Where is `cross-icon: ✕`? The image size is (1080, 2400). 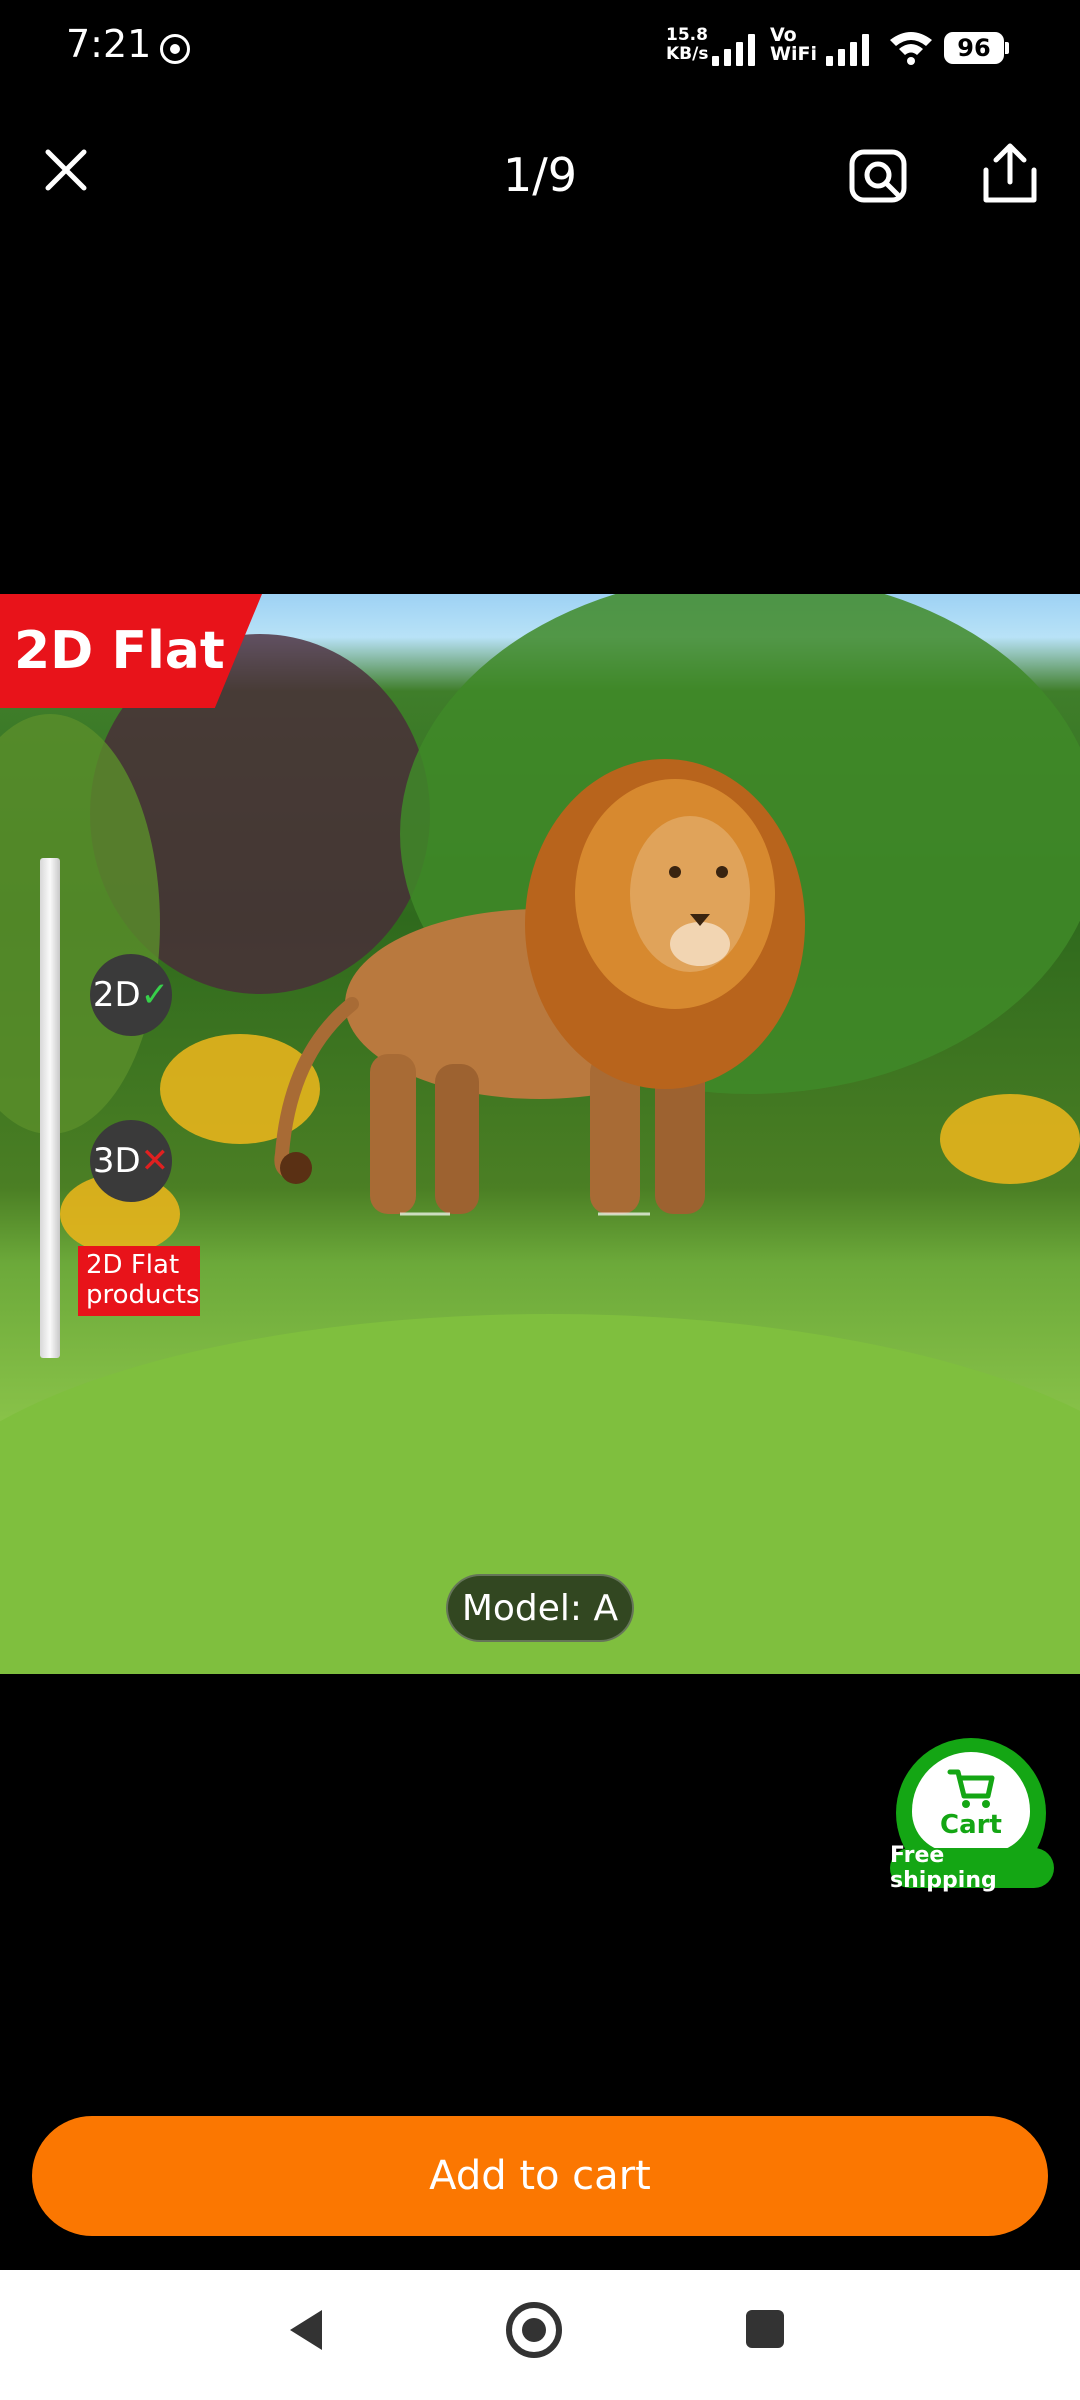
cross-icon: ✕ is located at coordinates (155, 1161).